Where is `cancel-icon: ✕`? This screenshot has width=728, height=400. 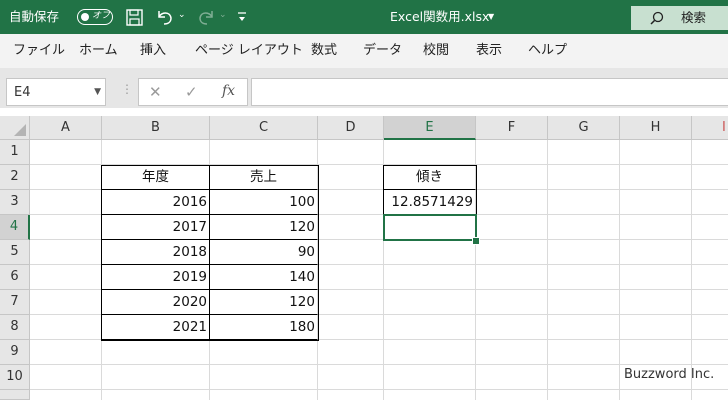
cancel-icon: ✕ is located at coordinates (155, 92).